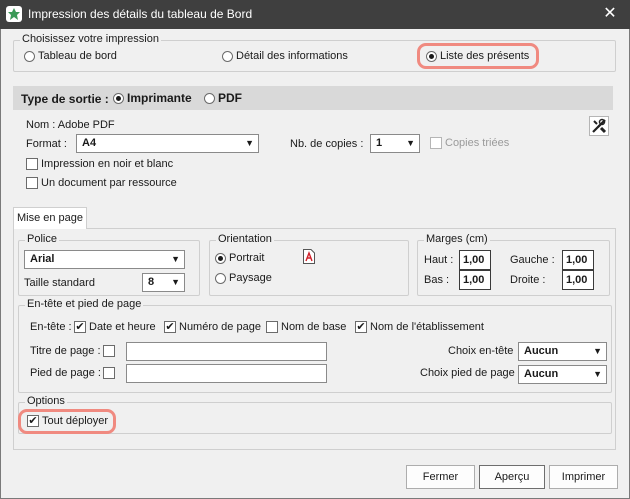  Describe the element at coordinates (578, 260) in the screenshot. I see `gauche-input: 1,00` at that location.